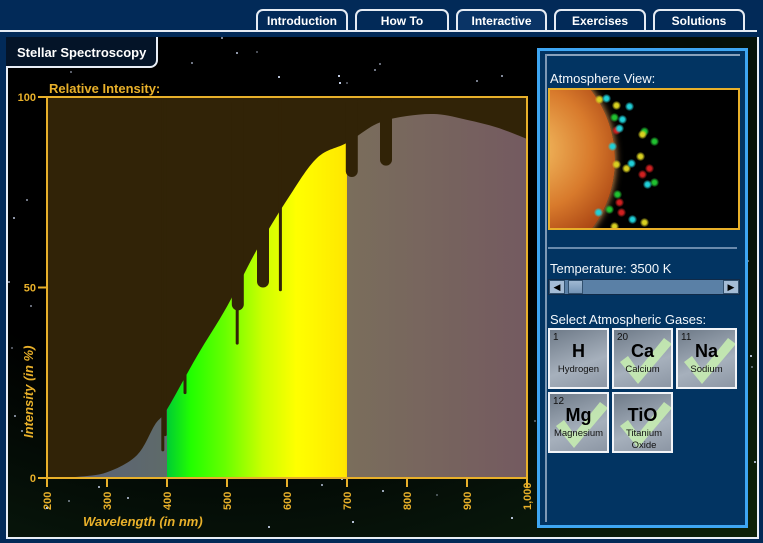 The height and width of the screenshot is (543, 763). I want to click on x-tick-label: 600, so click(288, 501).